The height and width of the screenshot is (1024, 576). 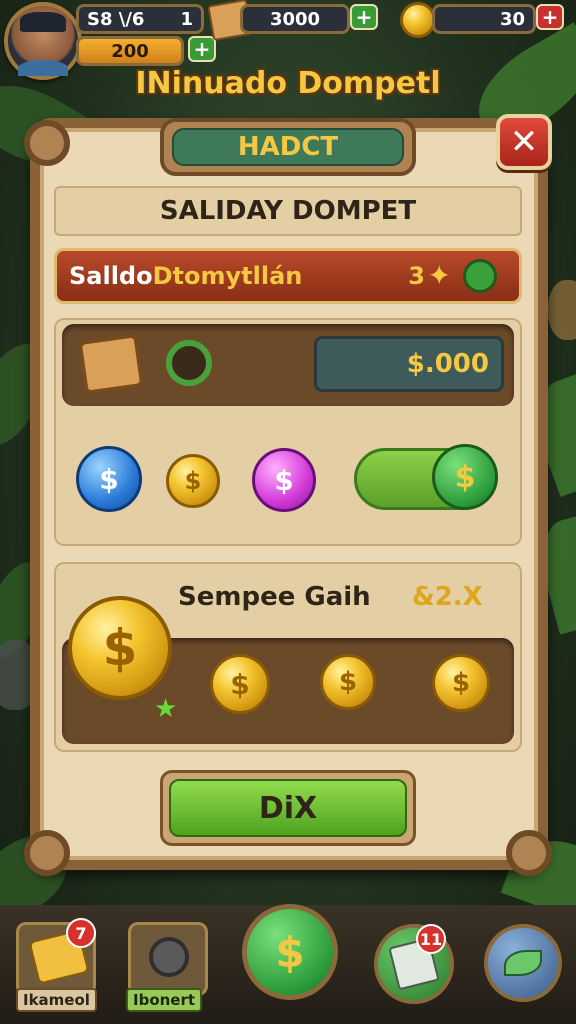 I want to click on nav-symbol: $, so click(x=290, y=952).